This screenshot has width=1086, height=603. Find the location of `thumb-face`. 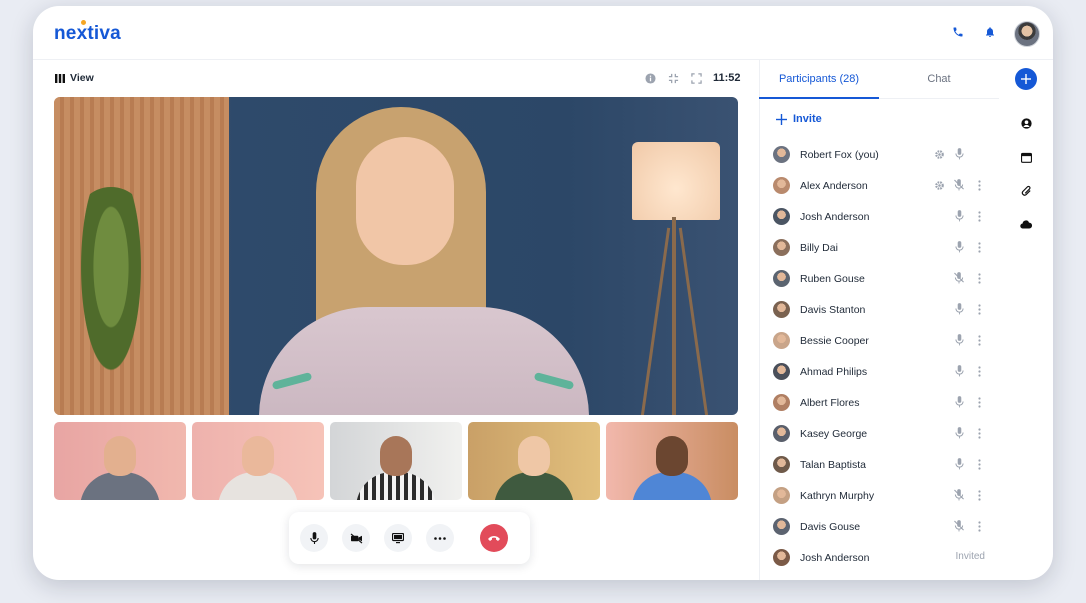

thumb-face is located at coordinates (120, 456).